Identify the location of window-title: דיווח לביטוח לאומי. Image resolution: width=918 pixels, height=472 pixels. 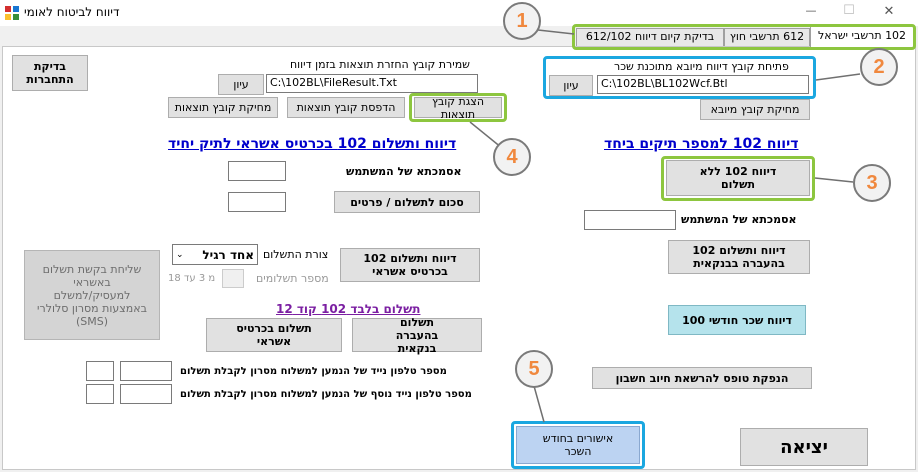
(72, 12).